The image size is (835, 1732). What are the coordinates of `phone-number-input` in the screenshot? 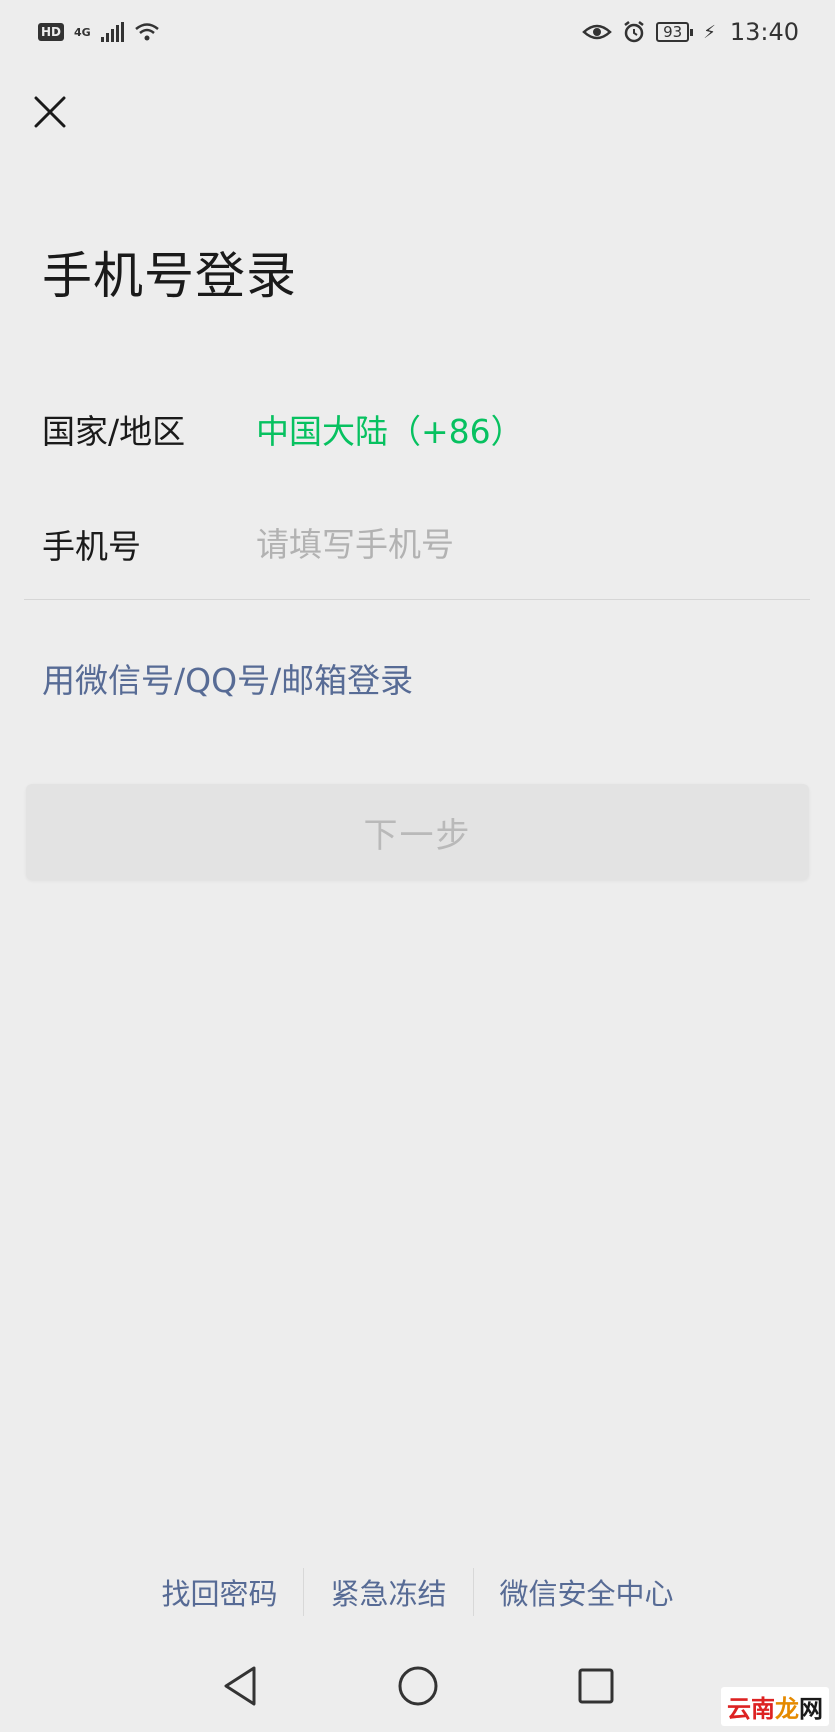 It's located at (526, 544).